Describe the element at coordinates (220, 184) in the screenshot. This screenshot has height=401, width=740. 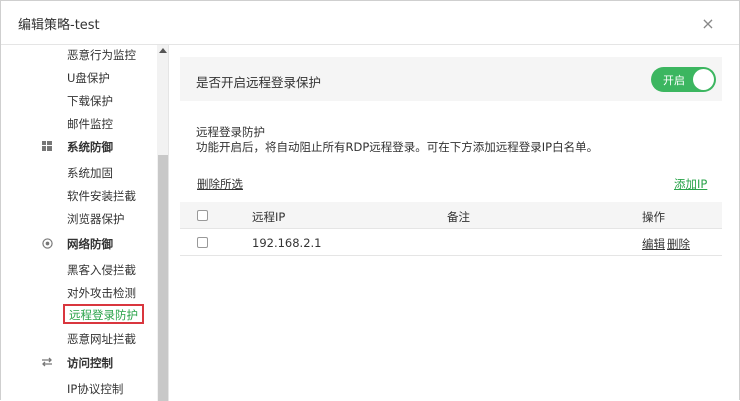
I see `delete-selected-link: 删除所选` at that location.